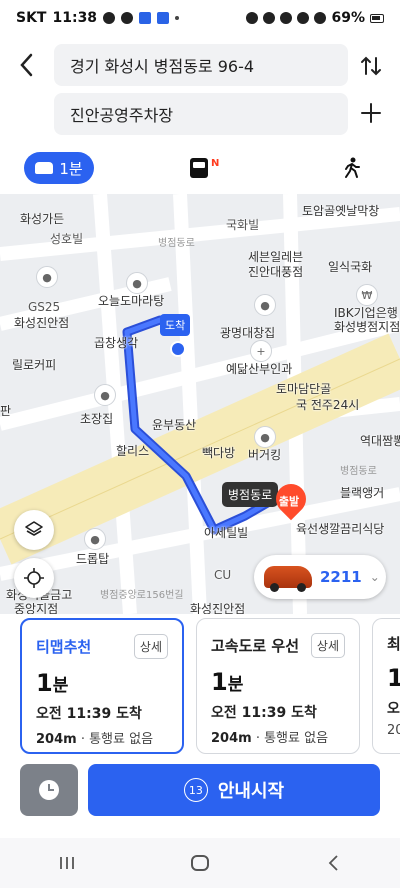 The width and height of the screenshot is (400, 888). I want to click on arrival-marker: 도착, so click(175, 325).